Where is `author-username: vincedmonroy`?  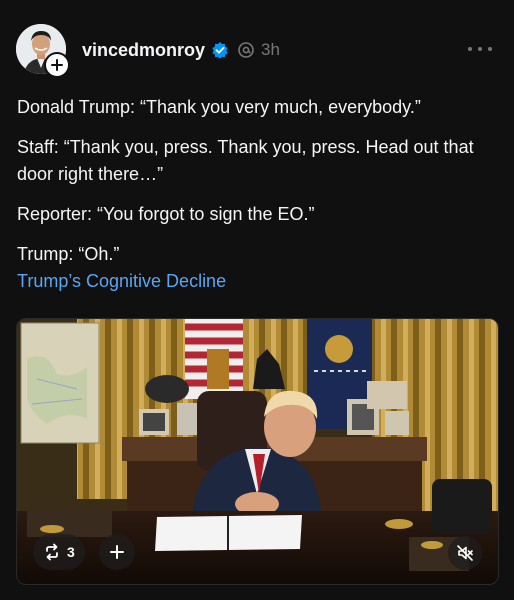 author-username: vincedmonroy is located at coordinates (143, 50).